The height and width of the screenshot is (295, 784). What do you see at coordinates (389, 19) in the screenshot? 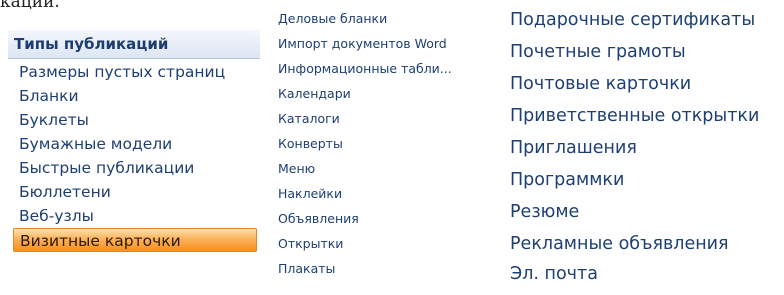
I see `middle-item-business-forms: Деловые бланки` at bounding box center [389, 19].